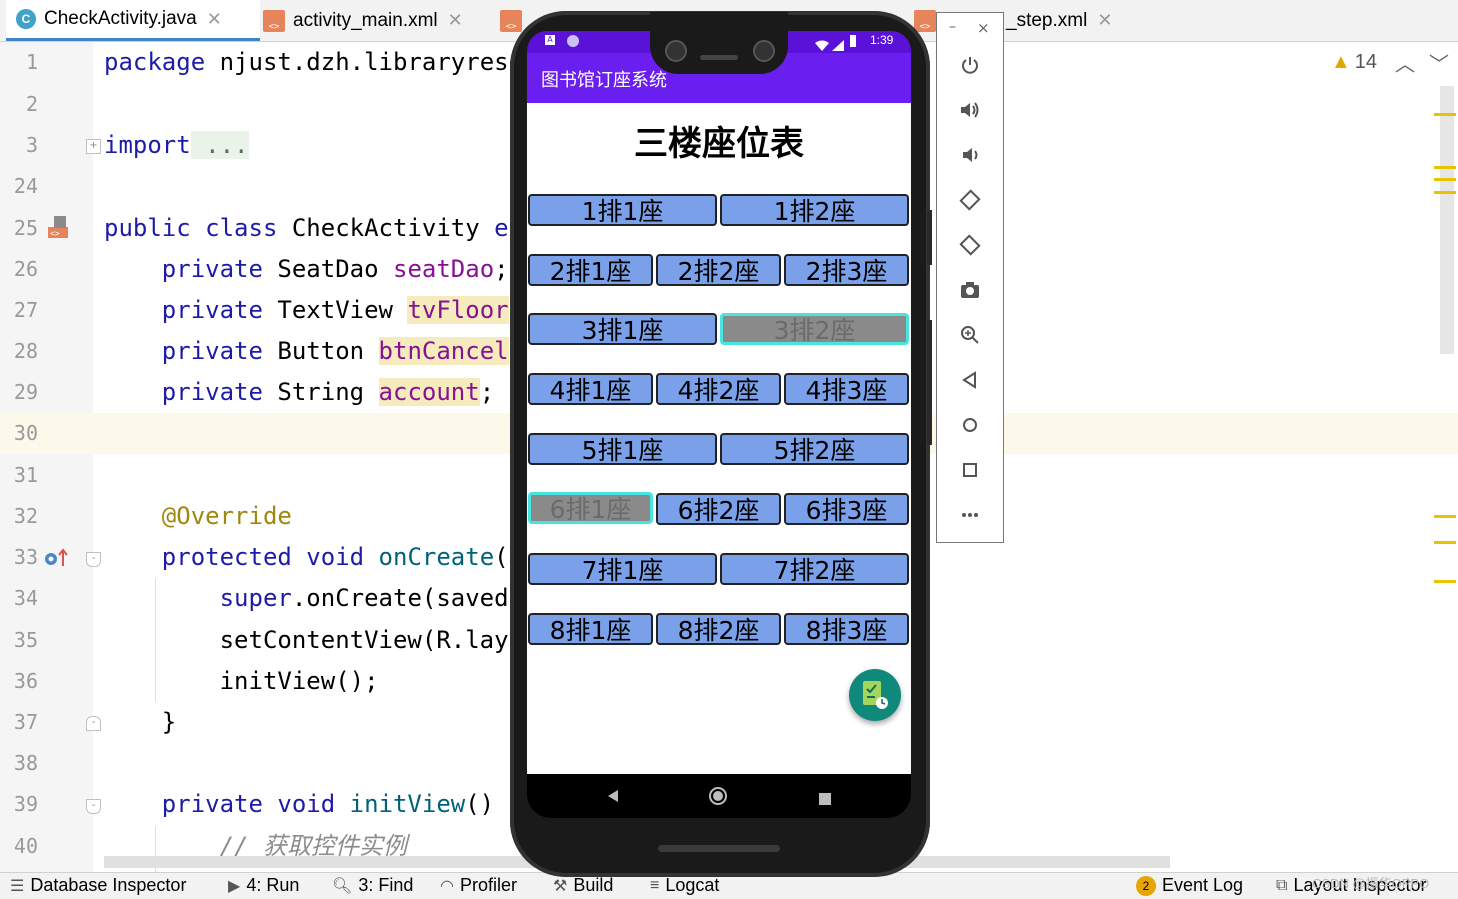 This screenshot has height=899, width=1458. Describe the element at coordinates (1282, 885) in the screenshot. I see `layout-inspector-icon: ⧉` at that location.